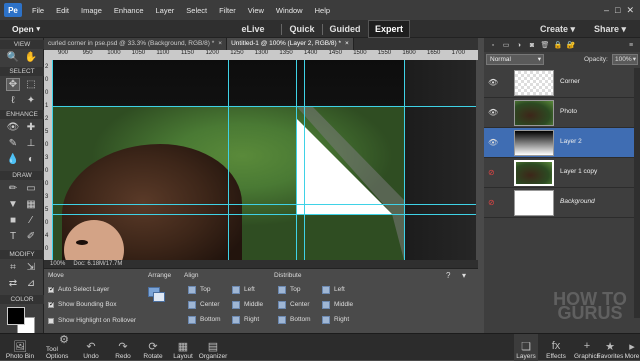  I want to click on layer-row-layer-1-copy: ⊘ Layer 1 copy, so click(562, 173).